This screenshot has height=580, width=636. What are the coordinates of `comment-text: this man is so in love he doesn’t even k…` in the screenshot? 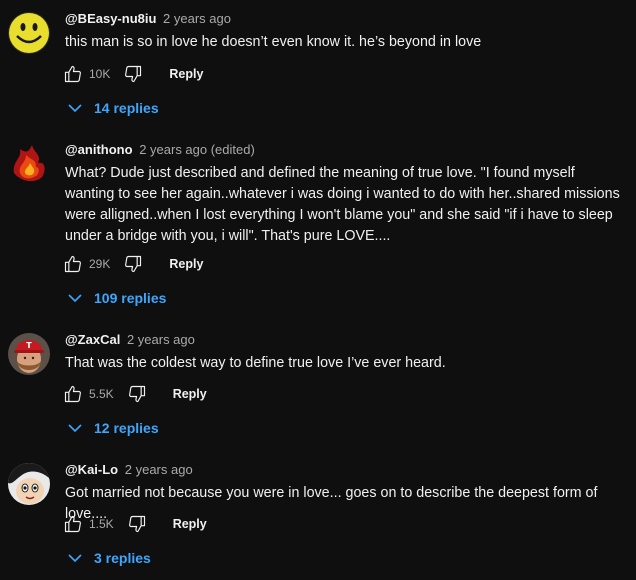 It's located at (273, 42).